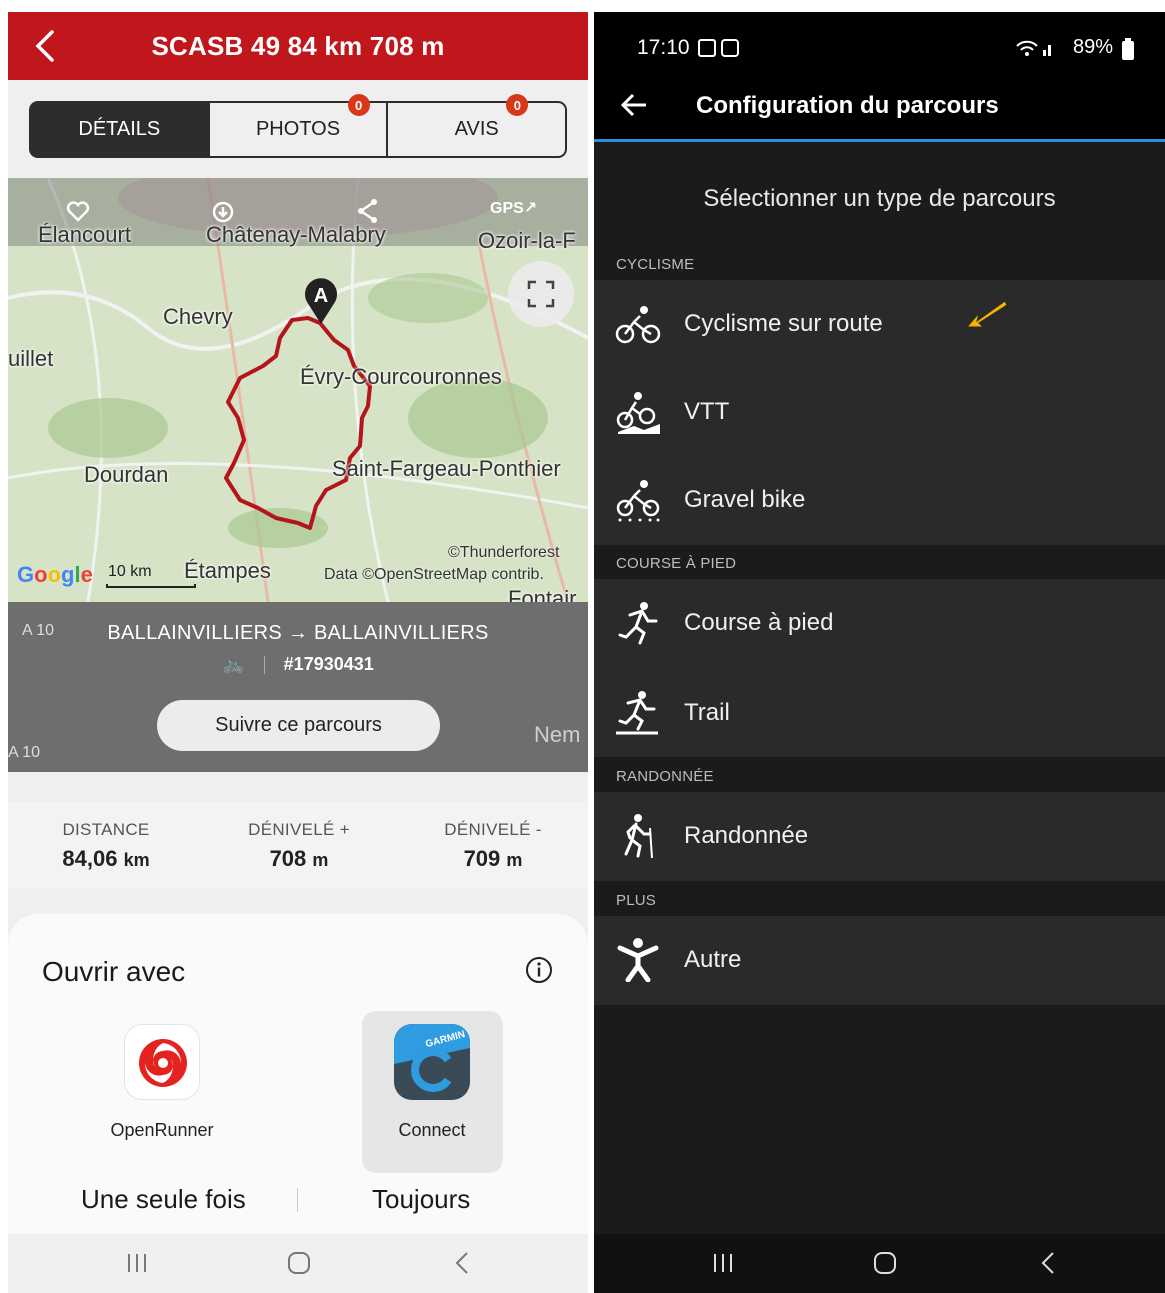  I want to click on running-icon, so click(638, 623).